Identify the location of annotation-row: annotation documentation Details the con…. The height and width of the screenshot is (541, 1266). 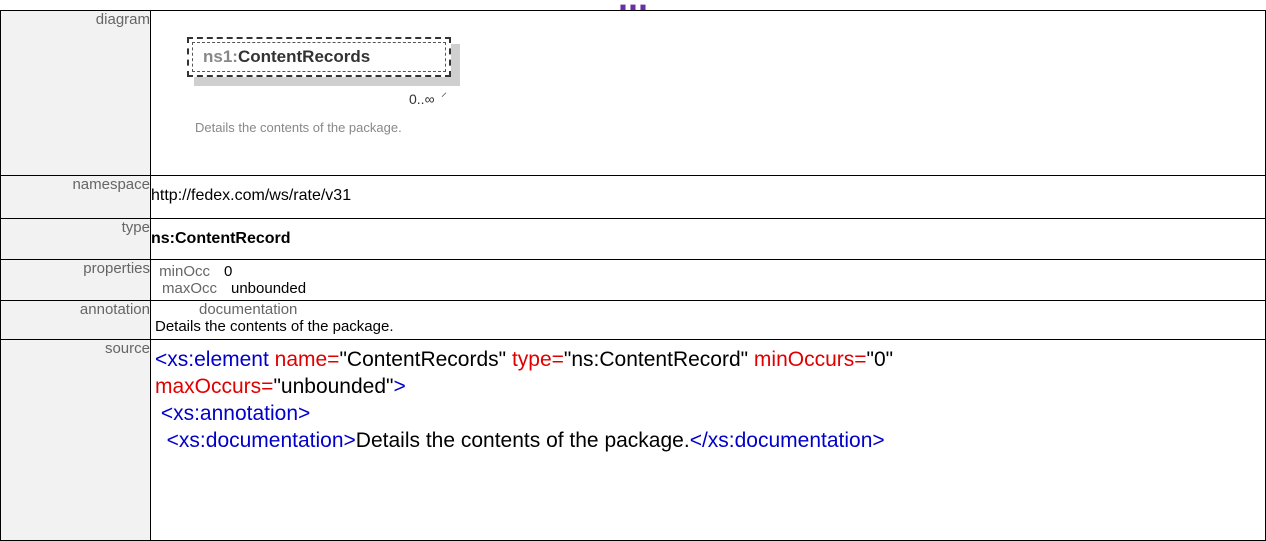
(633, 320).